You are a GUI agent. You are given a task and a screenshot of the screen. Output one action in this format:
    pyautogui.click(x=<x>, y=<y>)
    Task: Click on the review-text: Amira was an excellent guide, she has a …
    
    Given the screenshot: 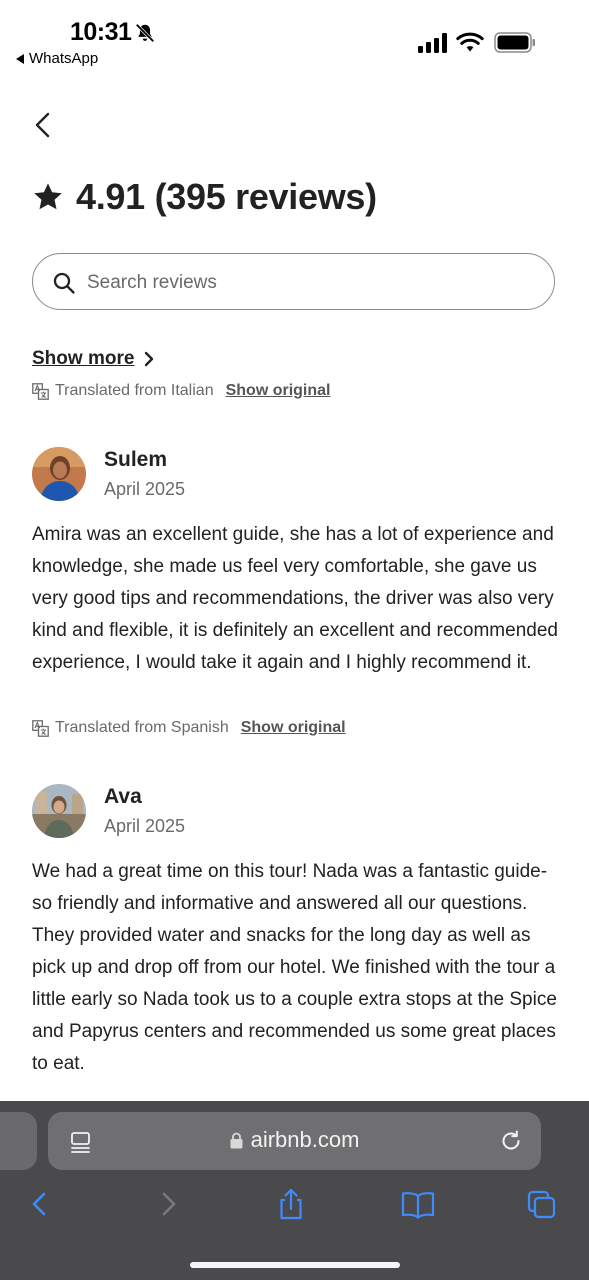 What is the action you would take?
    pyautogui.click(x=295, y=598)
    